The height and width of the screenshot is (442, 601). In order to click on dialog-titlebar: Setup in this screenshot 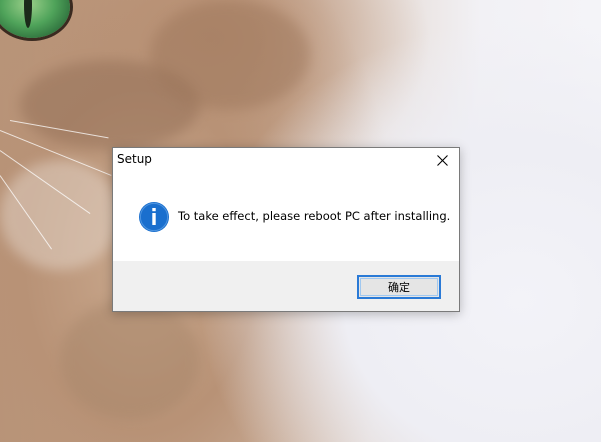, I will do `click(286, 160)`.